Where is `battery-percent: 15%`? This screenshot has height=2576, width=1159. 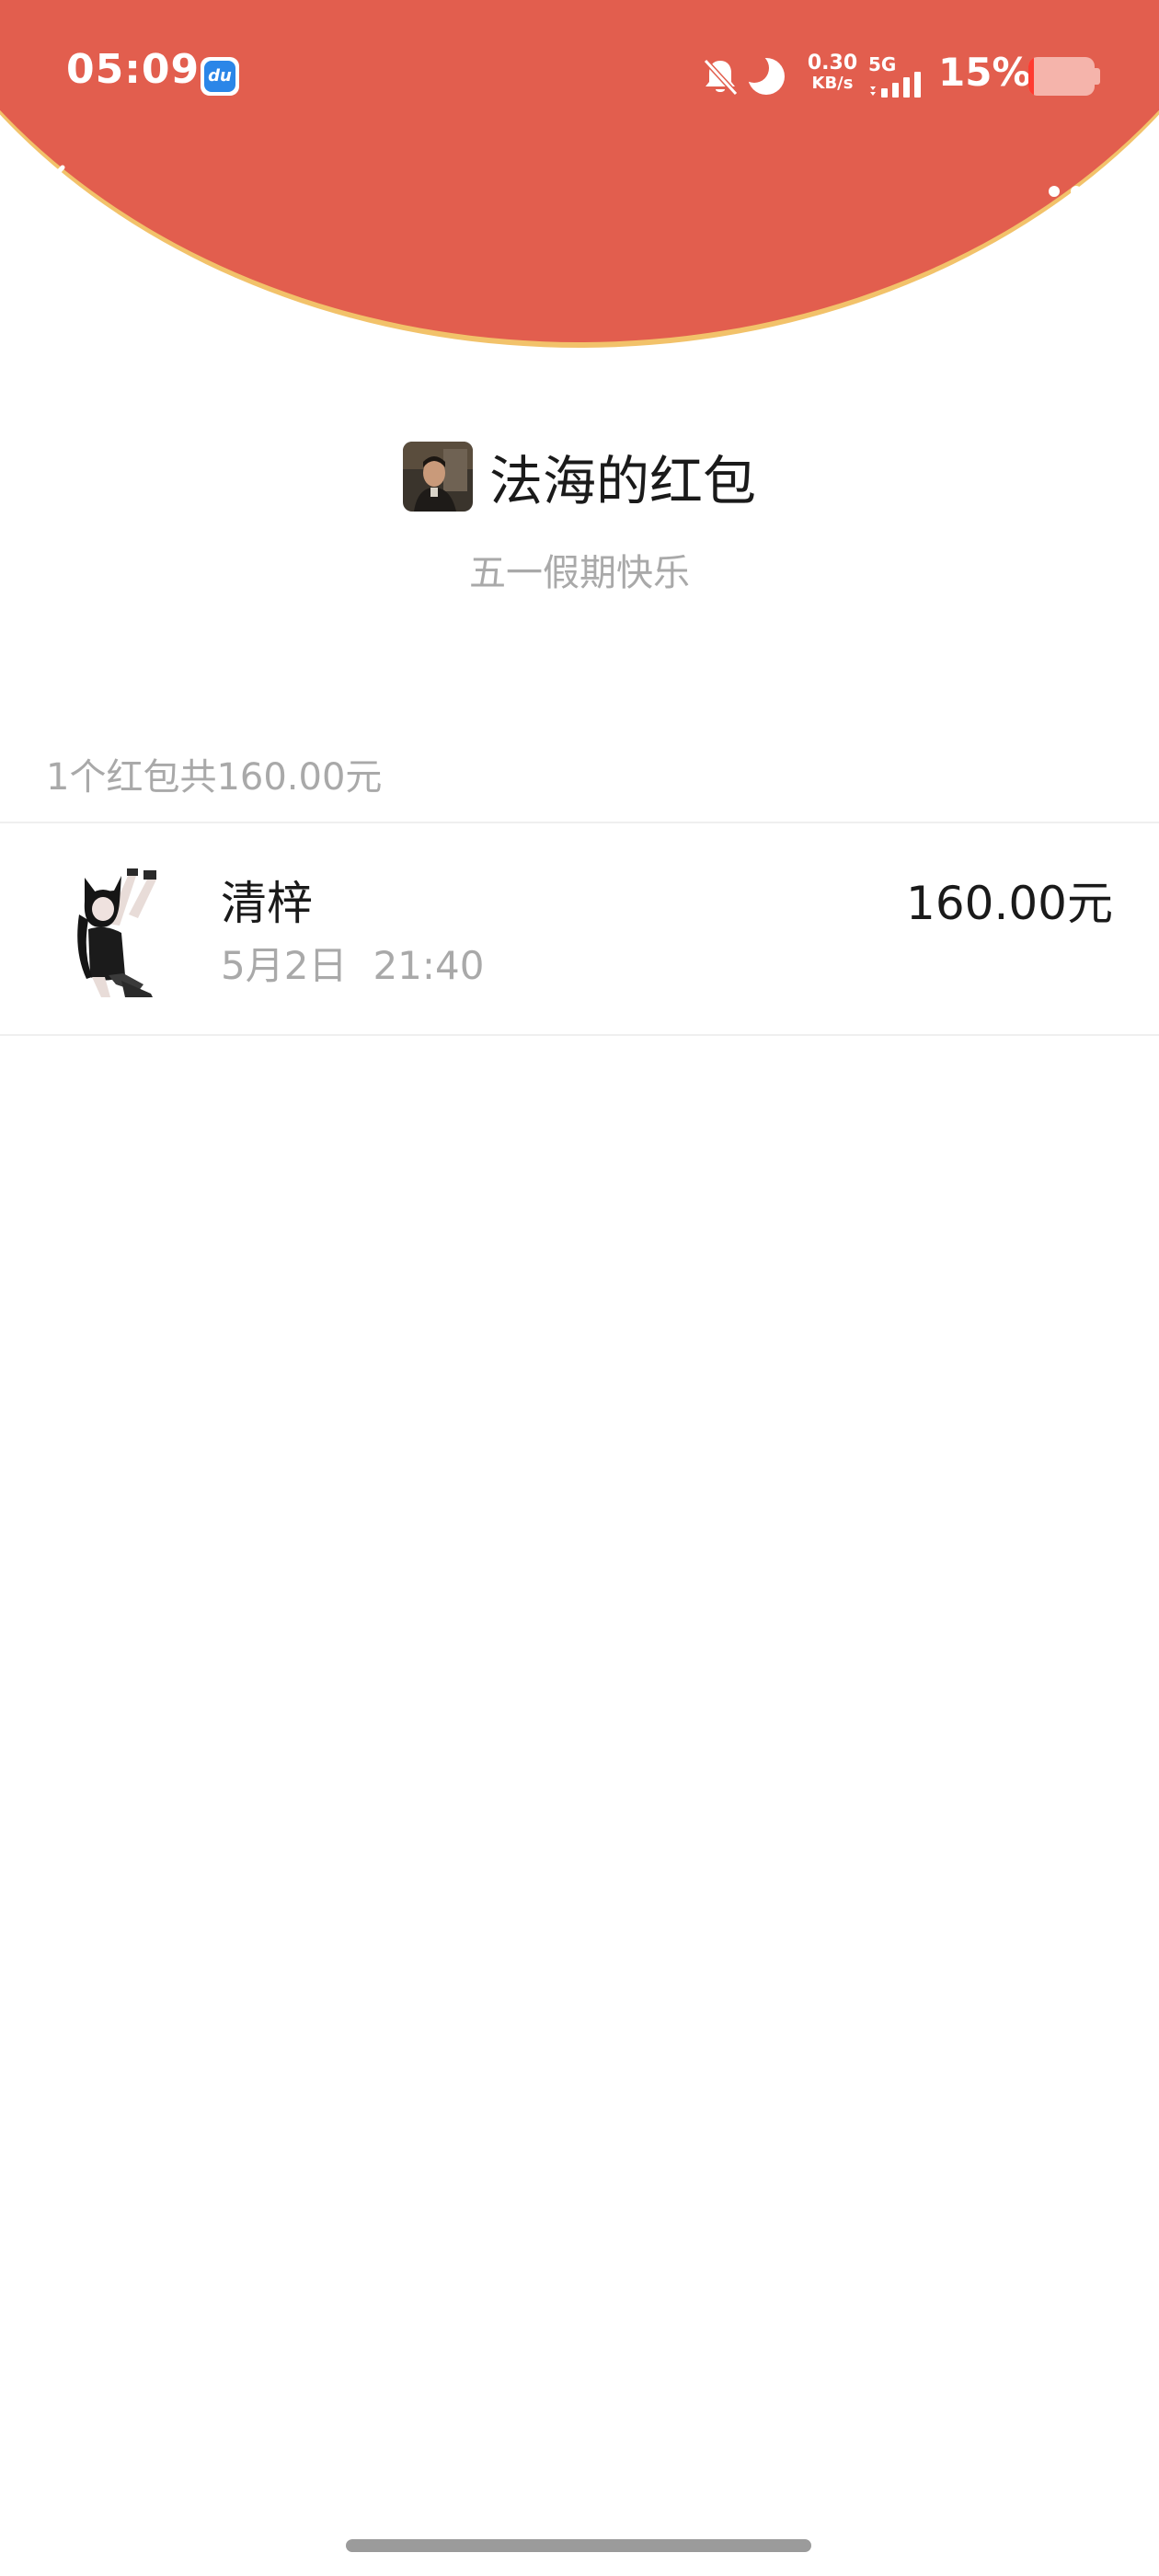 battery-percent: 15% is located at coordinates (984, 72).